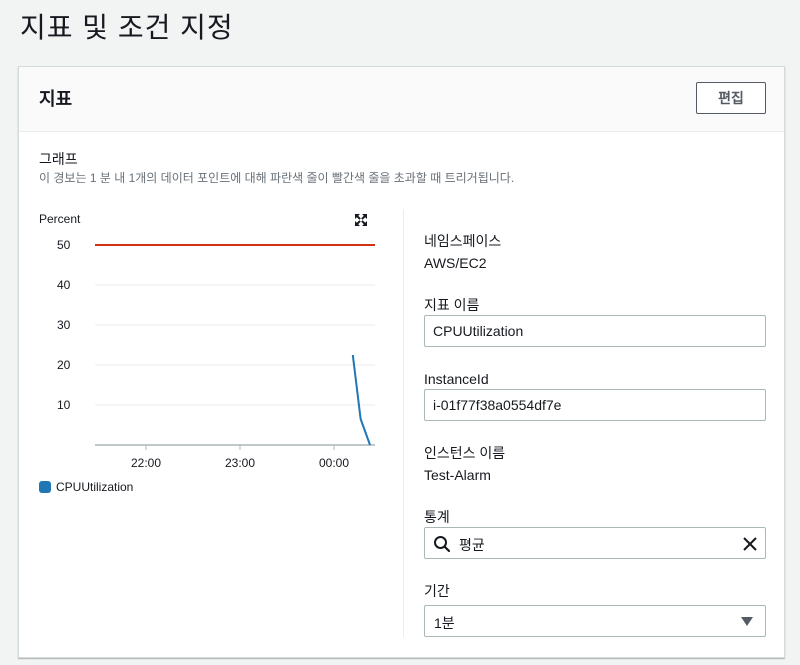 The width and height of the screenshot is (800, 665). I want to click on period-value: 1분, so click(444, 623).